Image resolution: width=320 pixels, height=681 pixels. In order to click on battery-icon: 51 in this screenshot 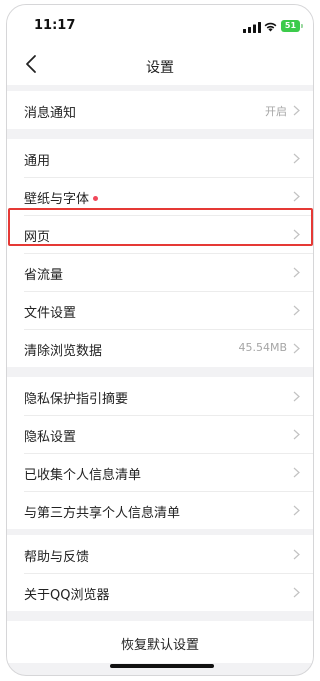, I will do `click(292, 26)`.